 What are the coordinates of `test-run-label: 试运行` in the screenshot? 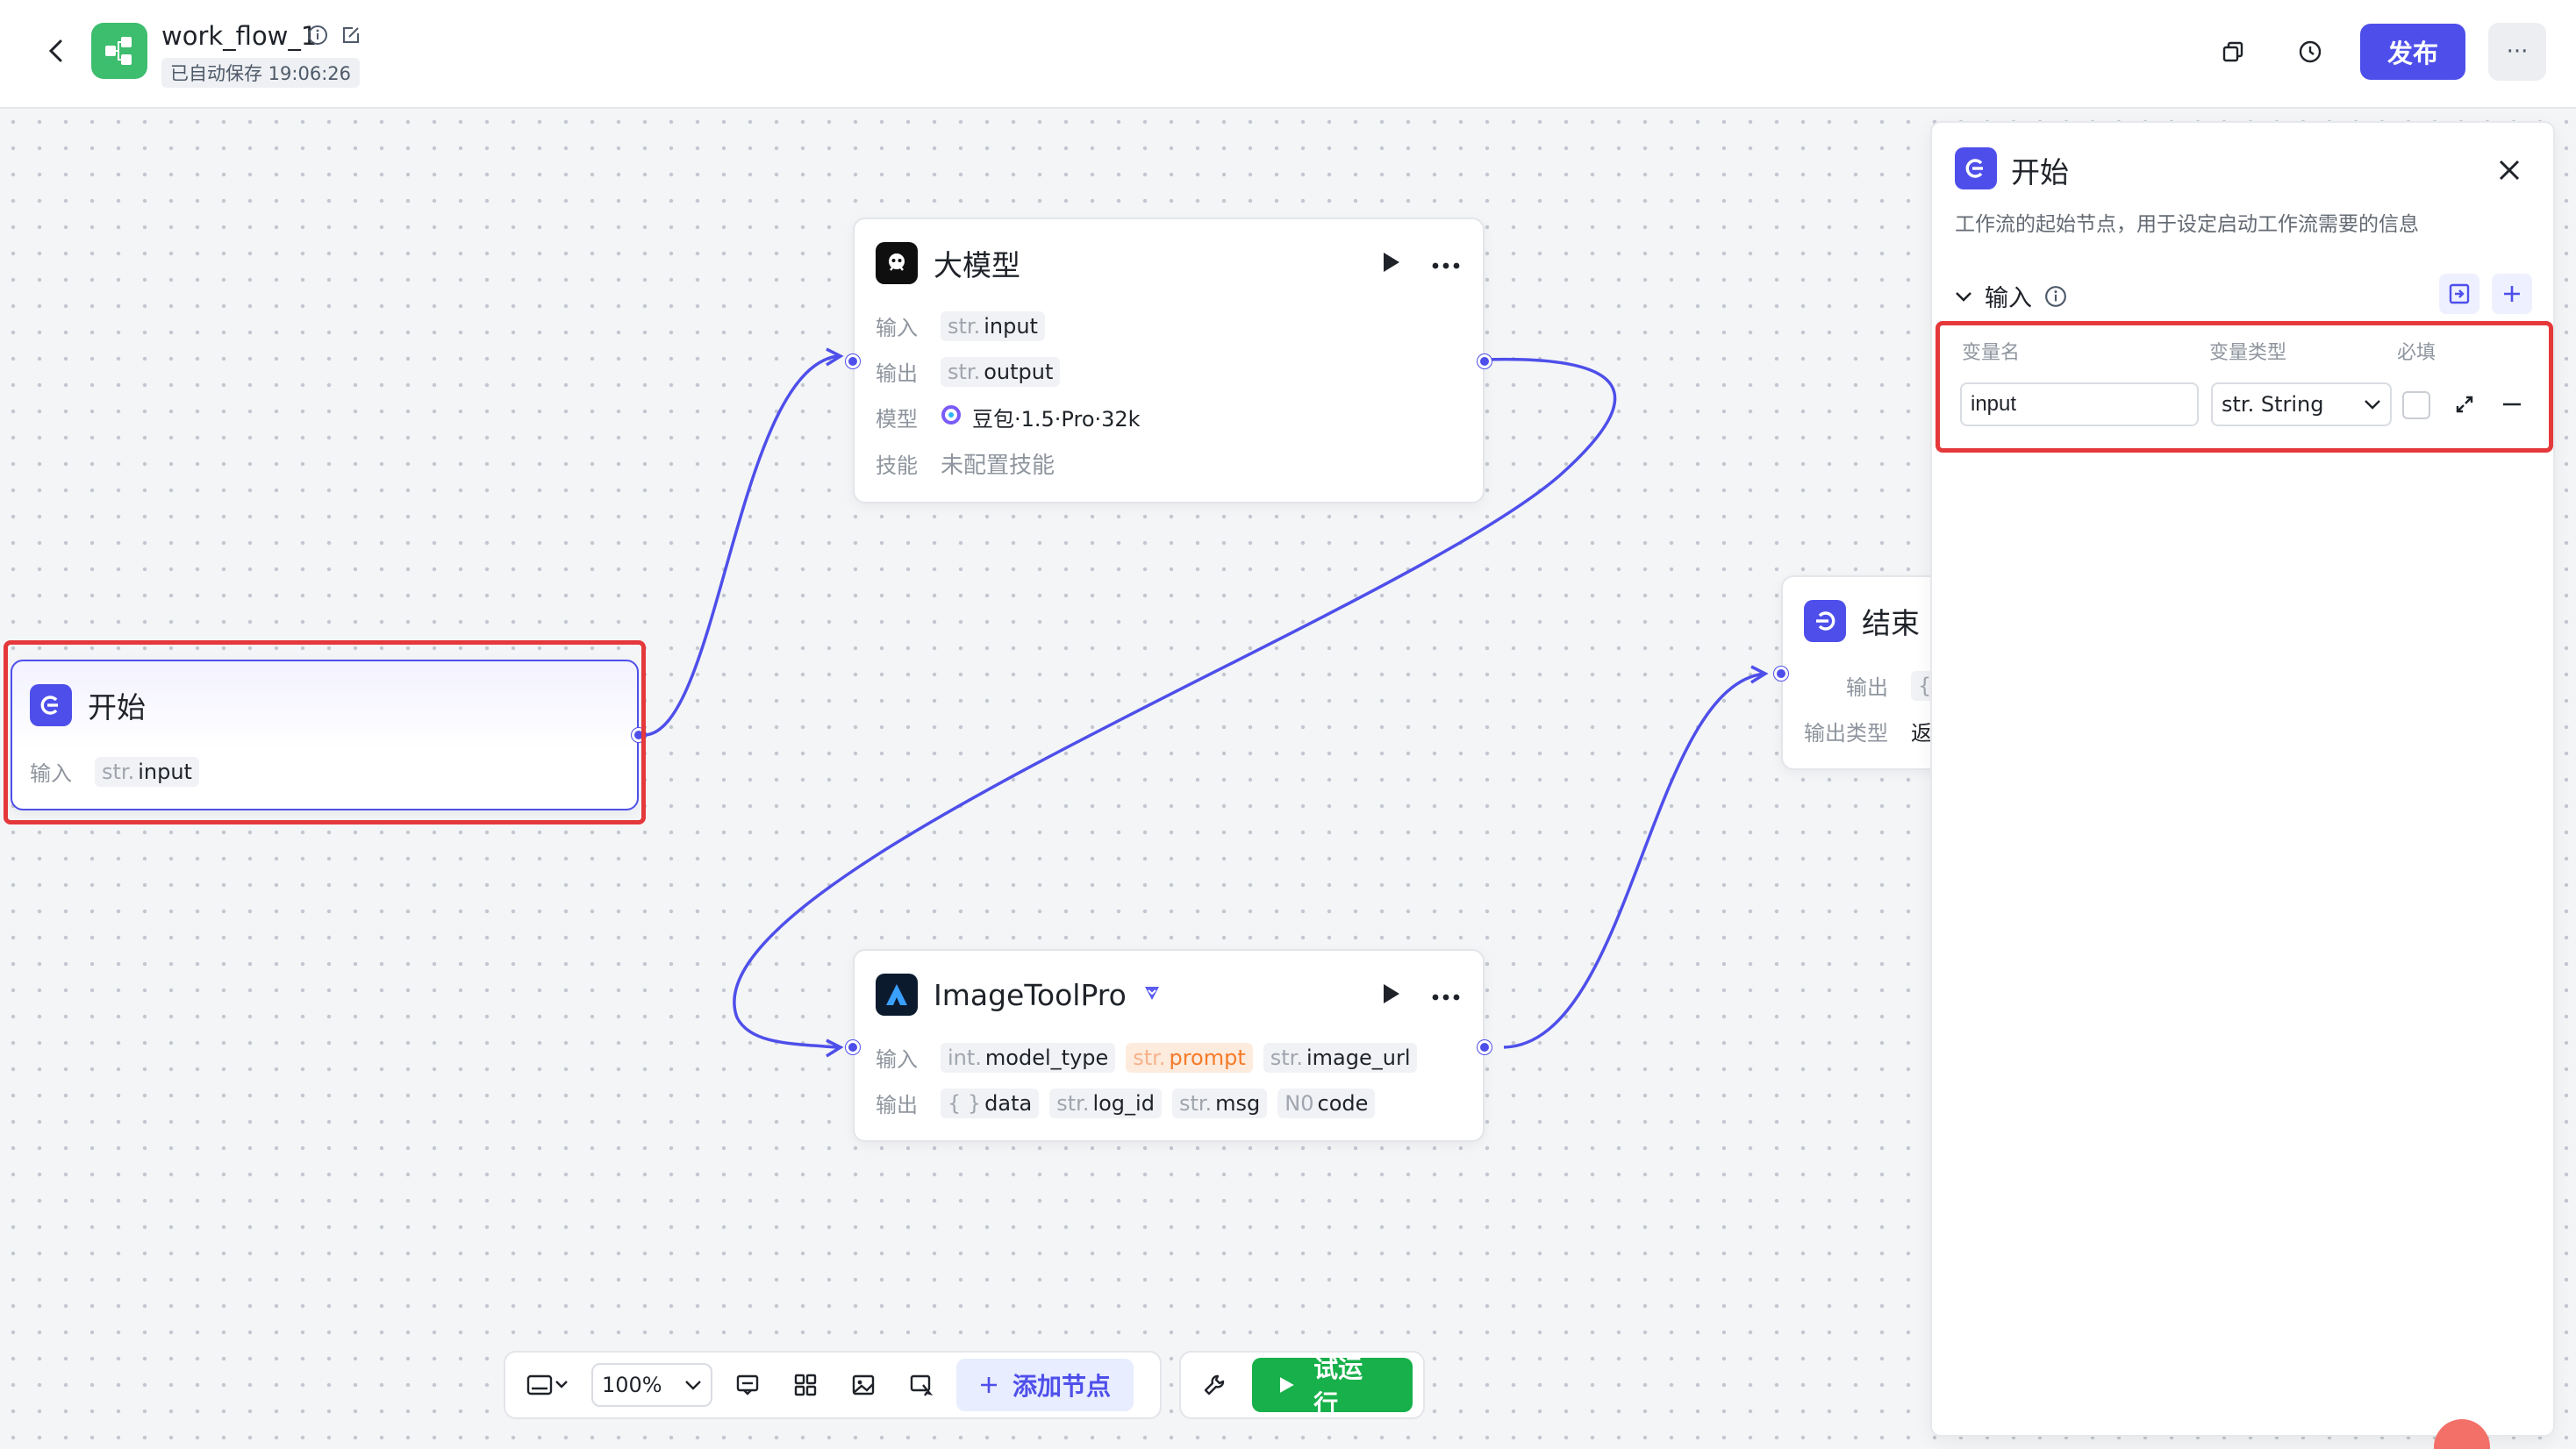 It's located at (1338, 1386).